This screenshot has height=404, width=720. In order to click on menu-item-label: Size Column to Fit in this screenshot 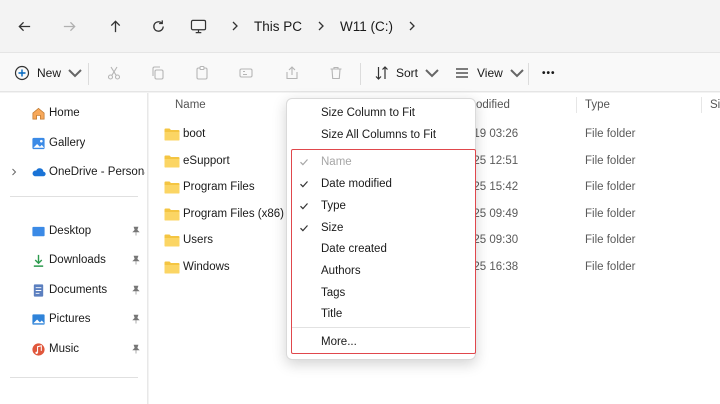, I will do `click(368, 113)`.